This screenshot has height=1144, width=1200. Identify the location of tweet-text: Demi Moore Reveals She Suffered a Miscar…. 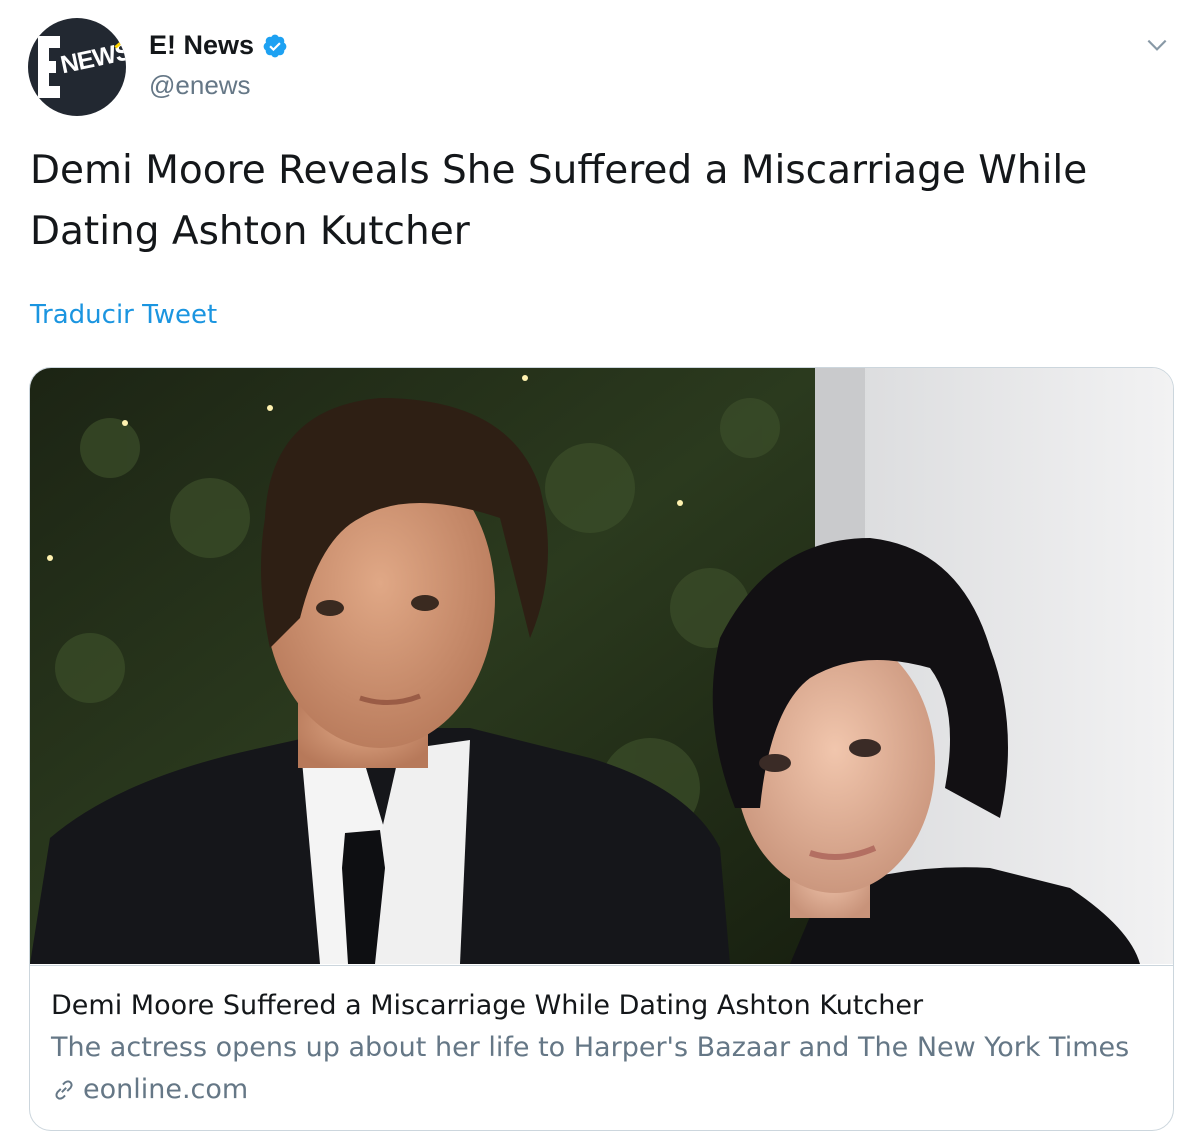
(559, 201).